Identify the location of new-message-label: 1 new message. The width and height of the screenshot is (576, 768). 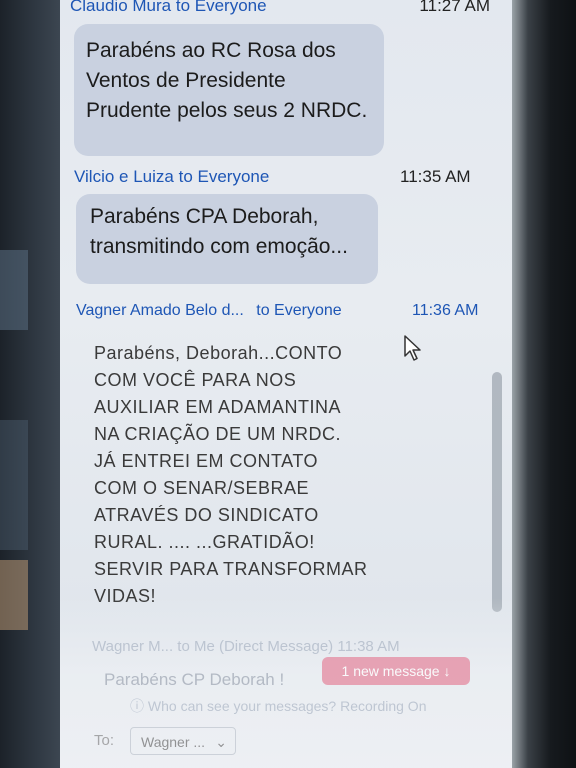
(390, 671).